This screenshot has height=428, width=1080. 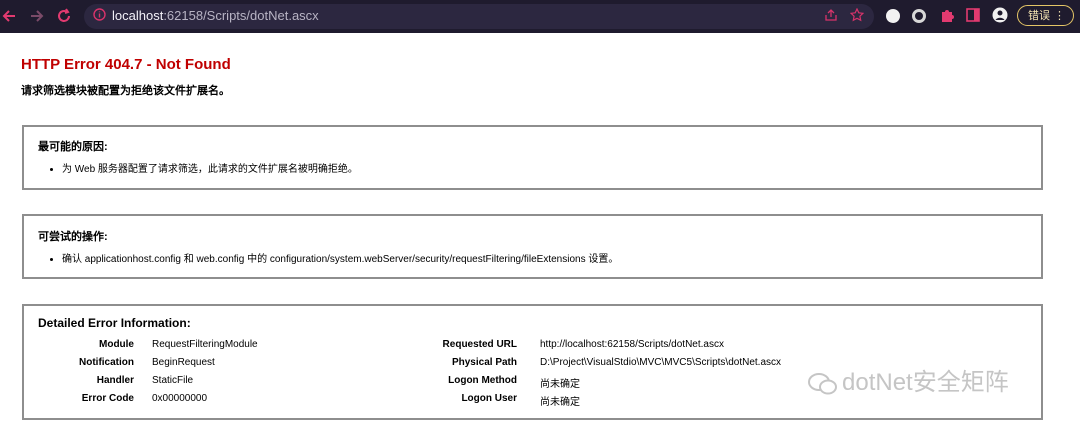 I want to click on forward-arrow-icon, so click(x=36, y=16).